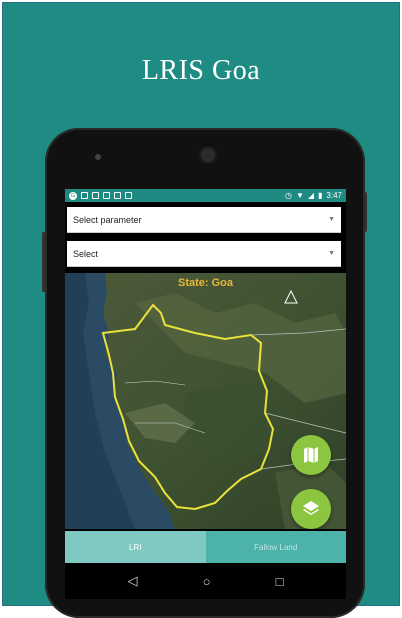 This screenshot has width=402, height=618. I want to click on tab-fallow-land: Fallow Land, so click(275, 547).